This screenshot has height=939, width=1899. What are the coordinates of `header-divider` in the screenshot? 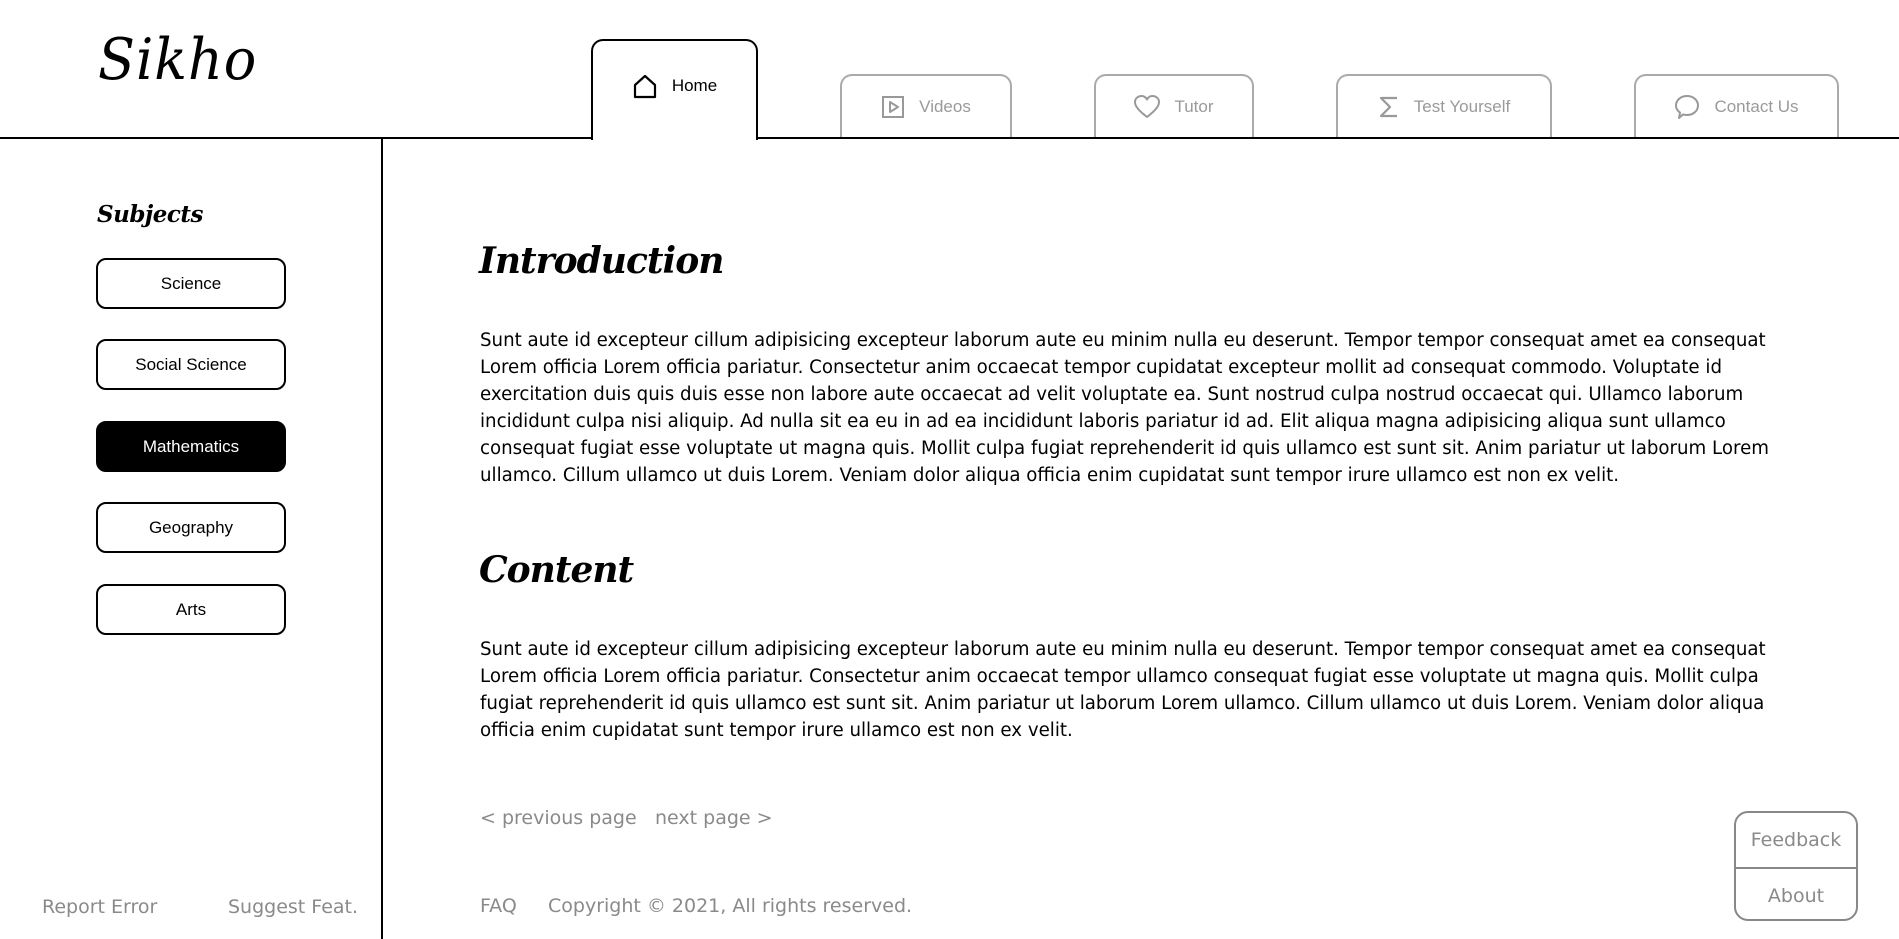 It's located at (949, 138).